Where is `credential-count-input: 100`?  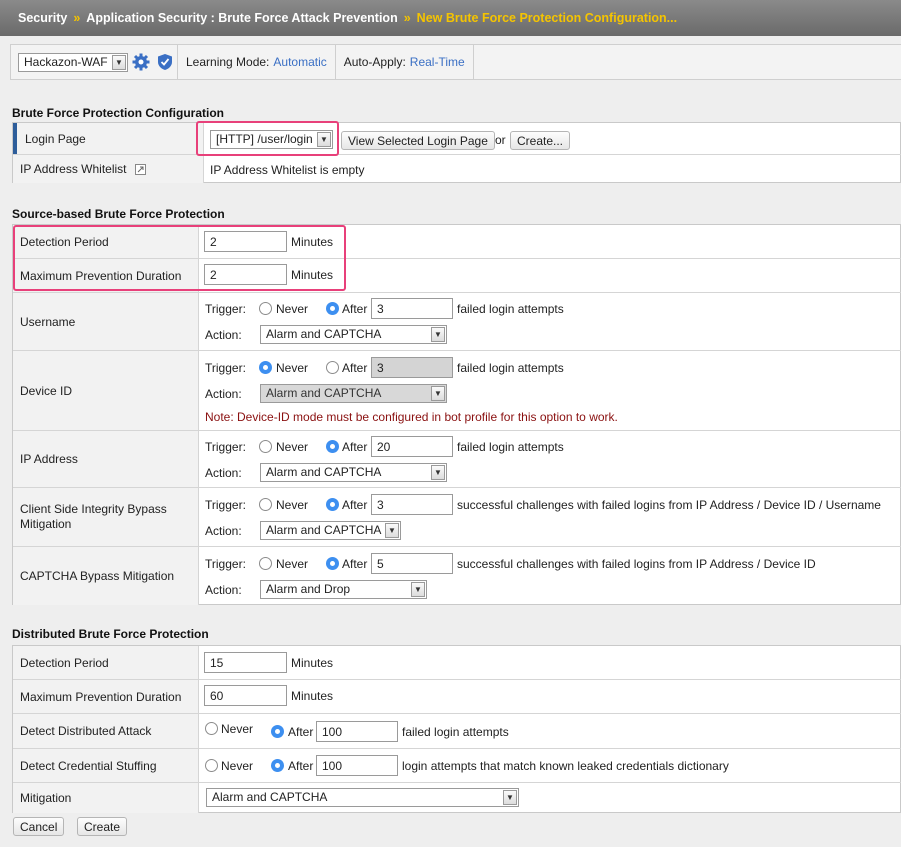 credential-count-input: 100 is located at coordinates (357, 765).